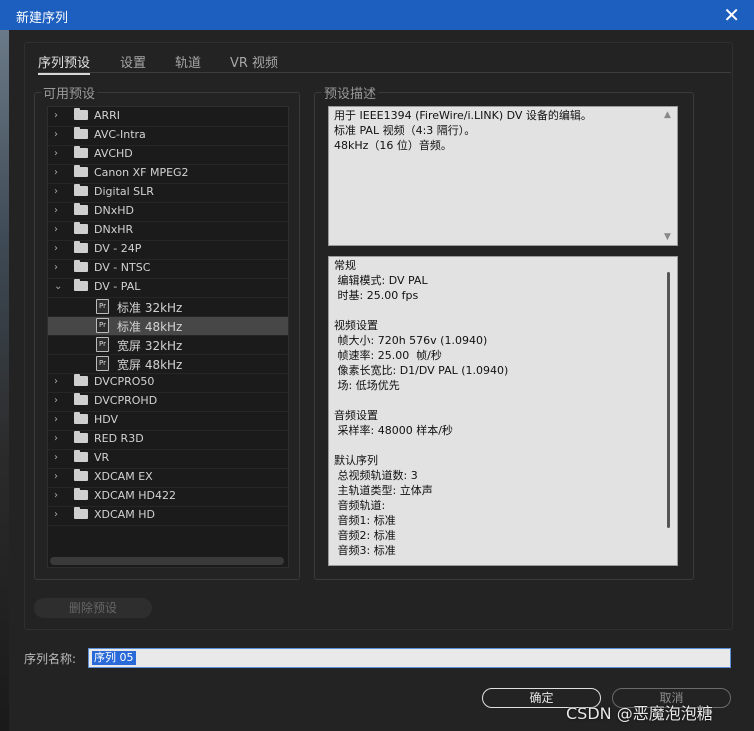 Image resolution: width=754 pixels, height=731 pixels. Describe the element at coordinates (168, 421) in the screenshot. I see `tree-folder-row: › HDV` at that location.